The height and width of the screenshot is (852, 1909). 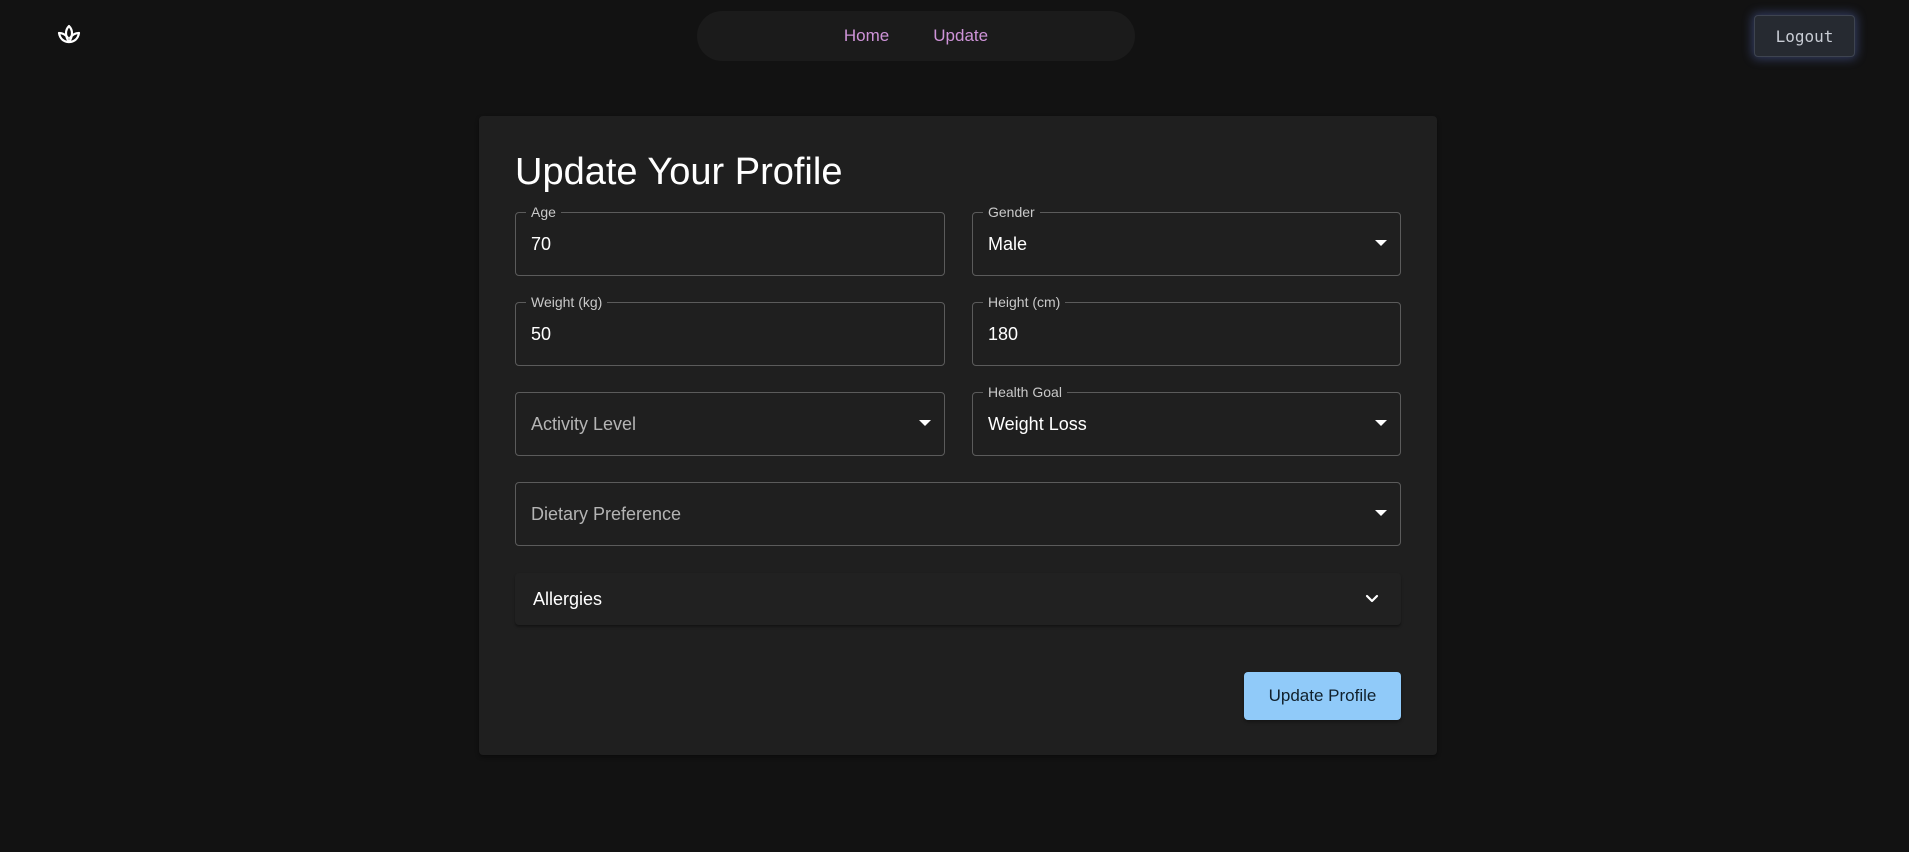 What do you see at coordinates (1186, 240) in the screenshot?
I see `gender-select: Gender Male` at bounding box center [1186, 240].